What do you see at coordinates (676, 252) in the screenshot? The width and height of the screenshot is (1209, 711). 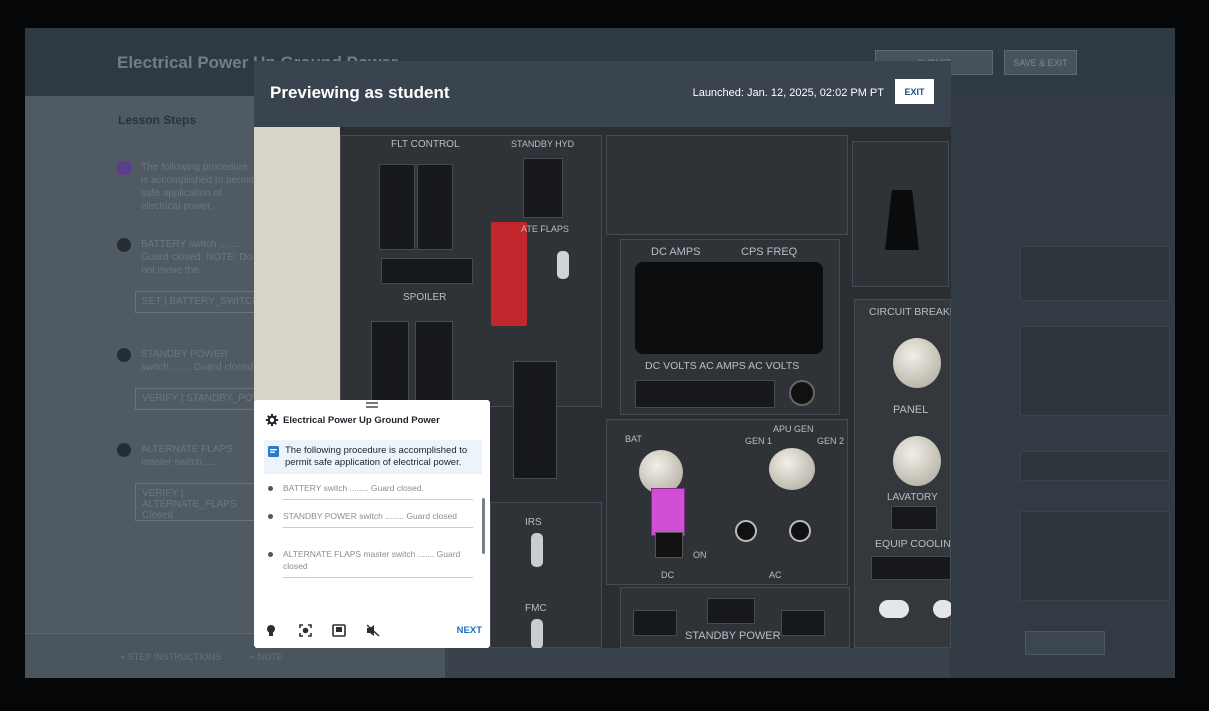 I see `dc-amps-label: DC AMPS` at bounding box center [676, 252].